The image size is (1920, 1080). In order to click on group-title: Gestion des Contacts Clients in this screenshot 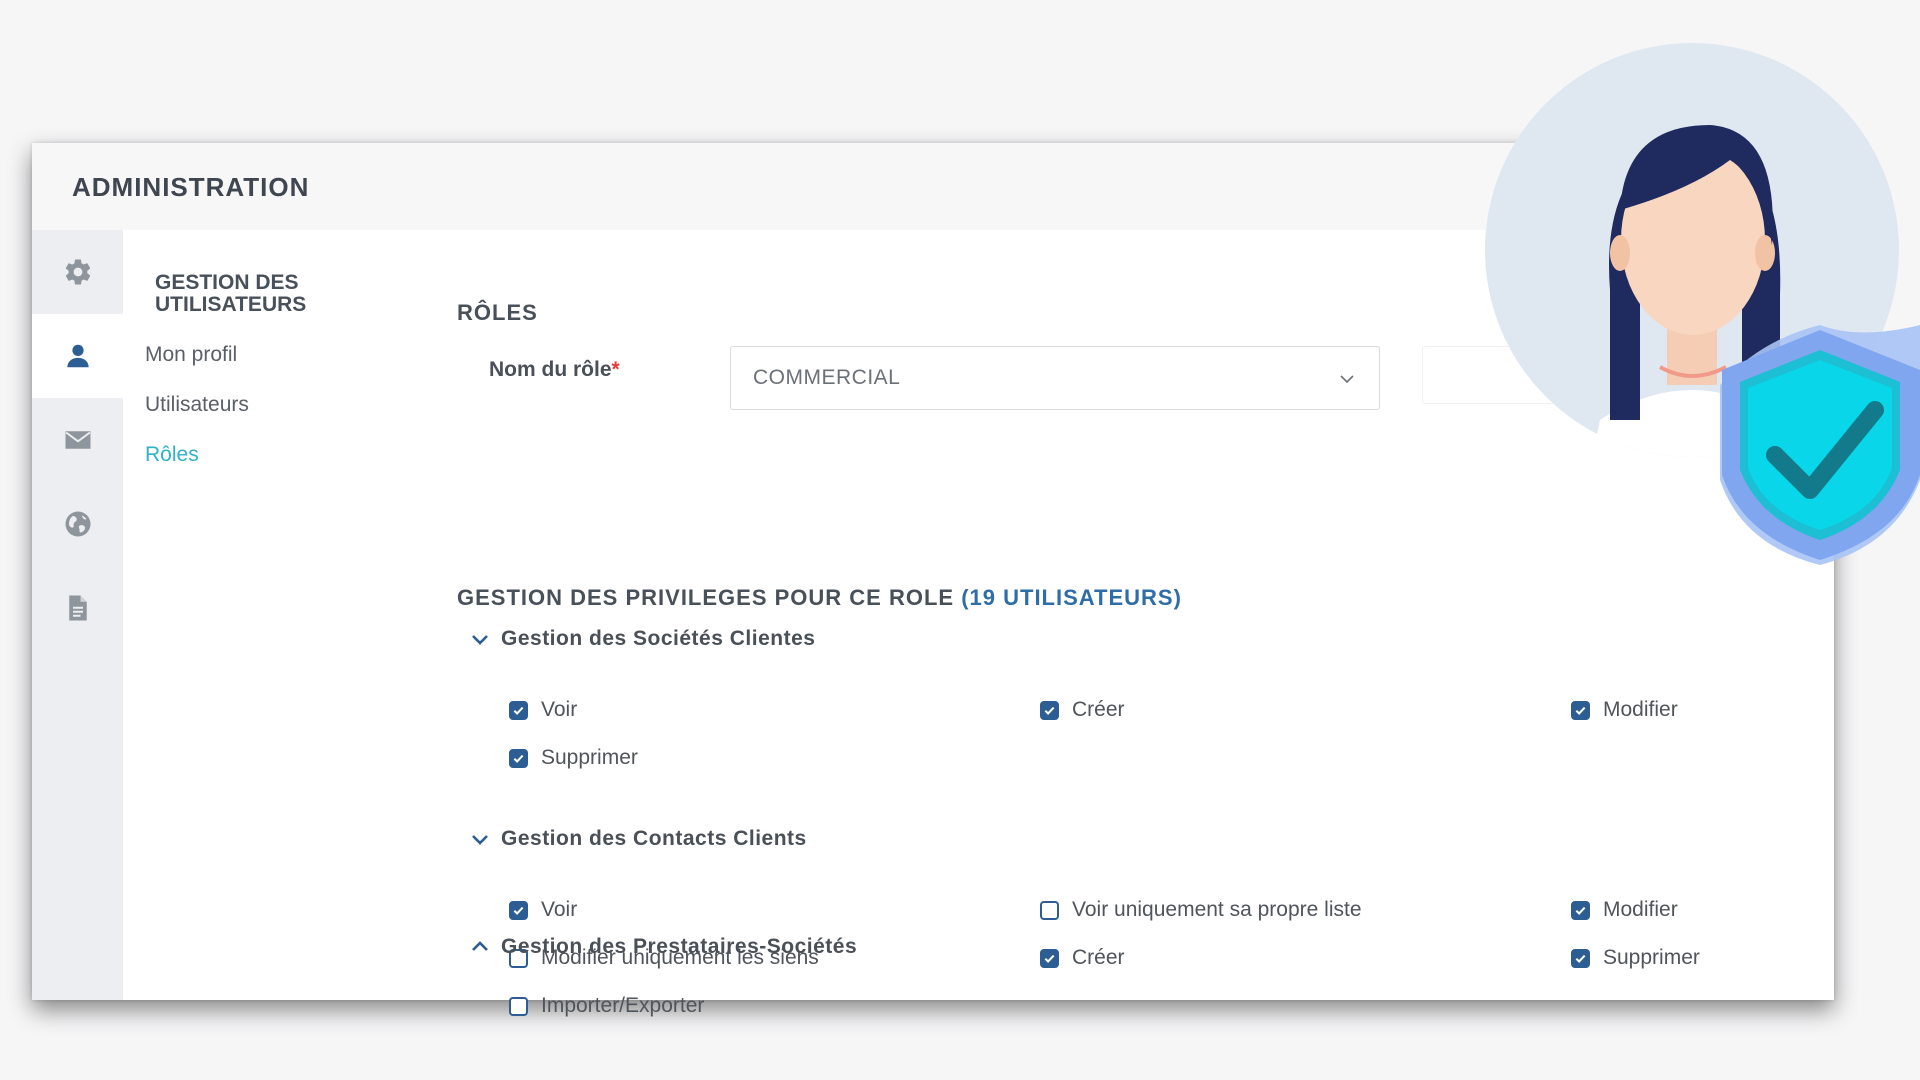, I will do `click(654, 838)`.